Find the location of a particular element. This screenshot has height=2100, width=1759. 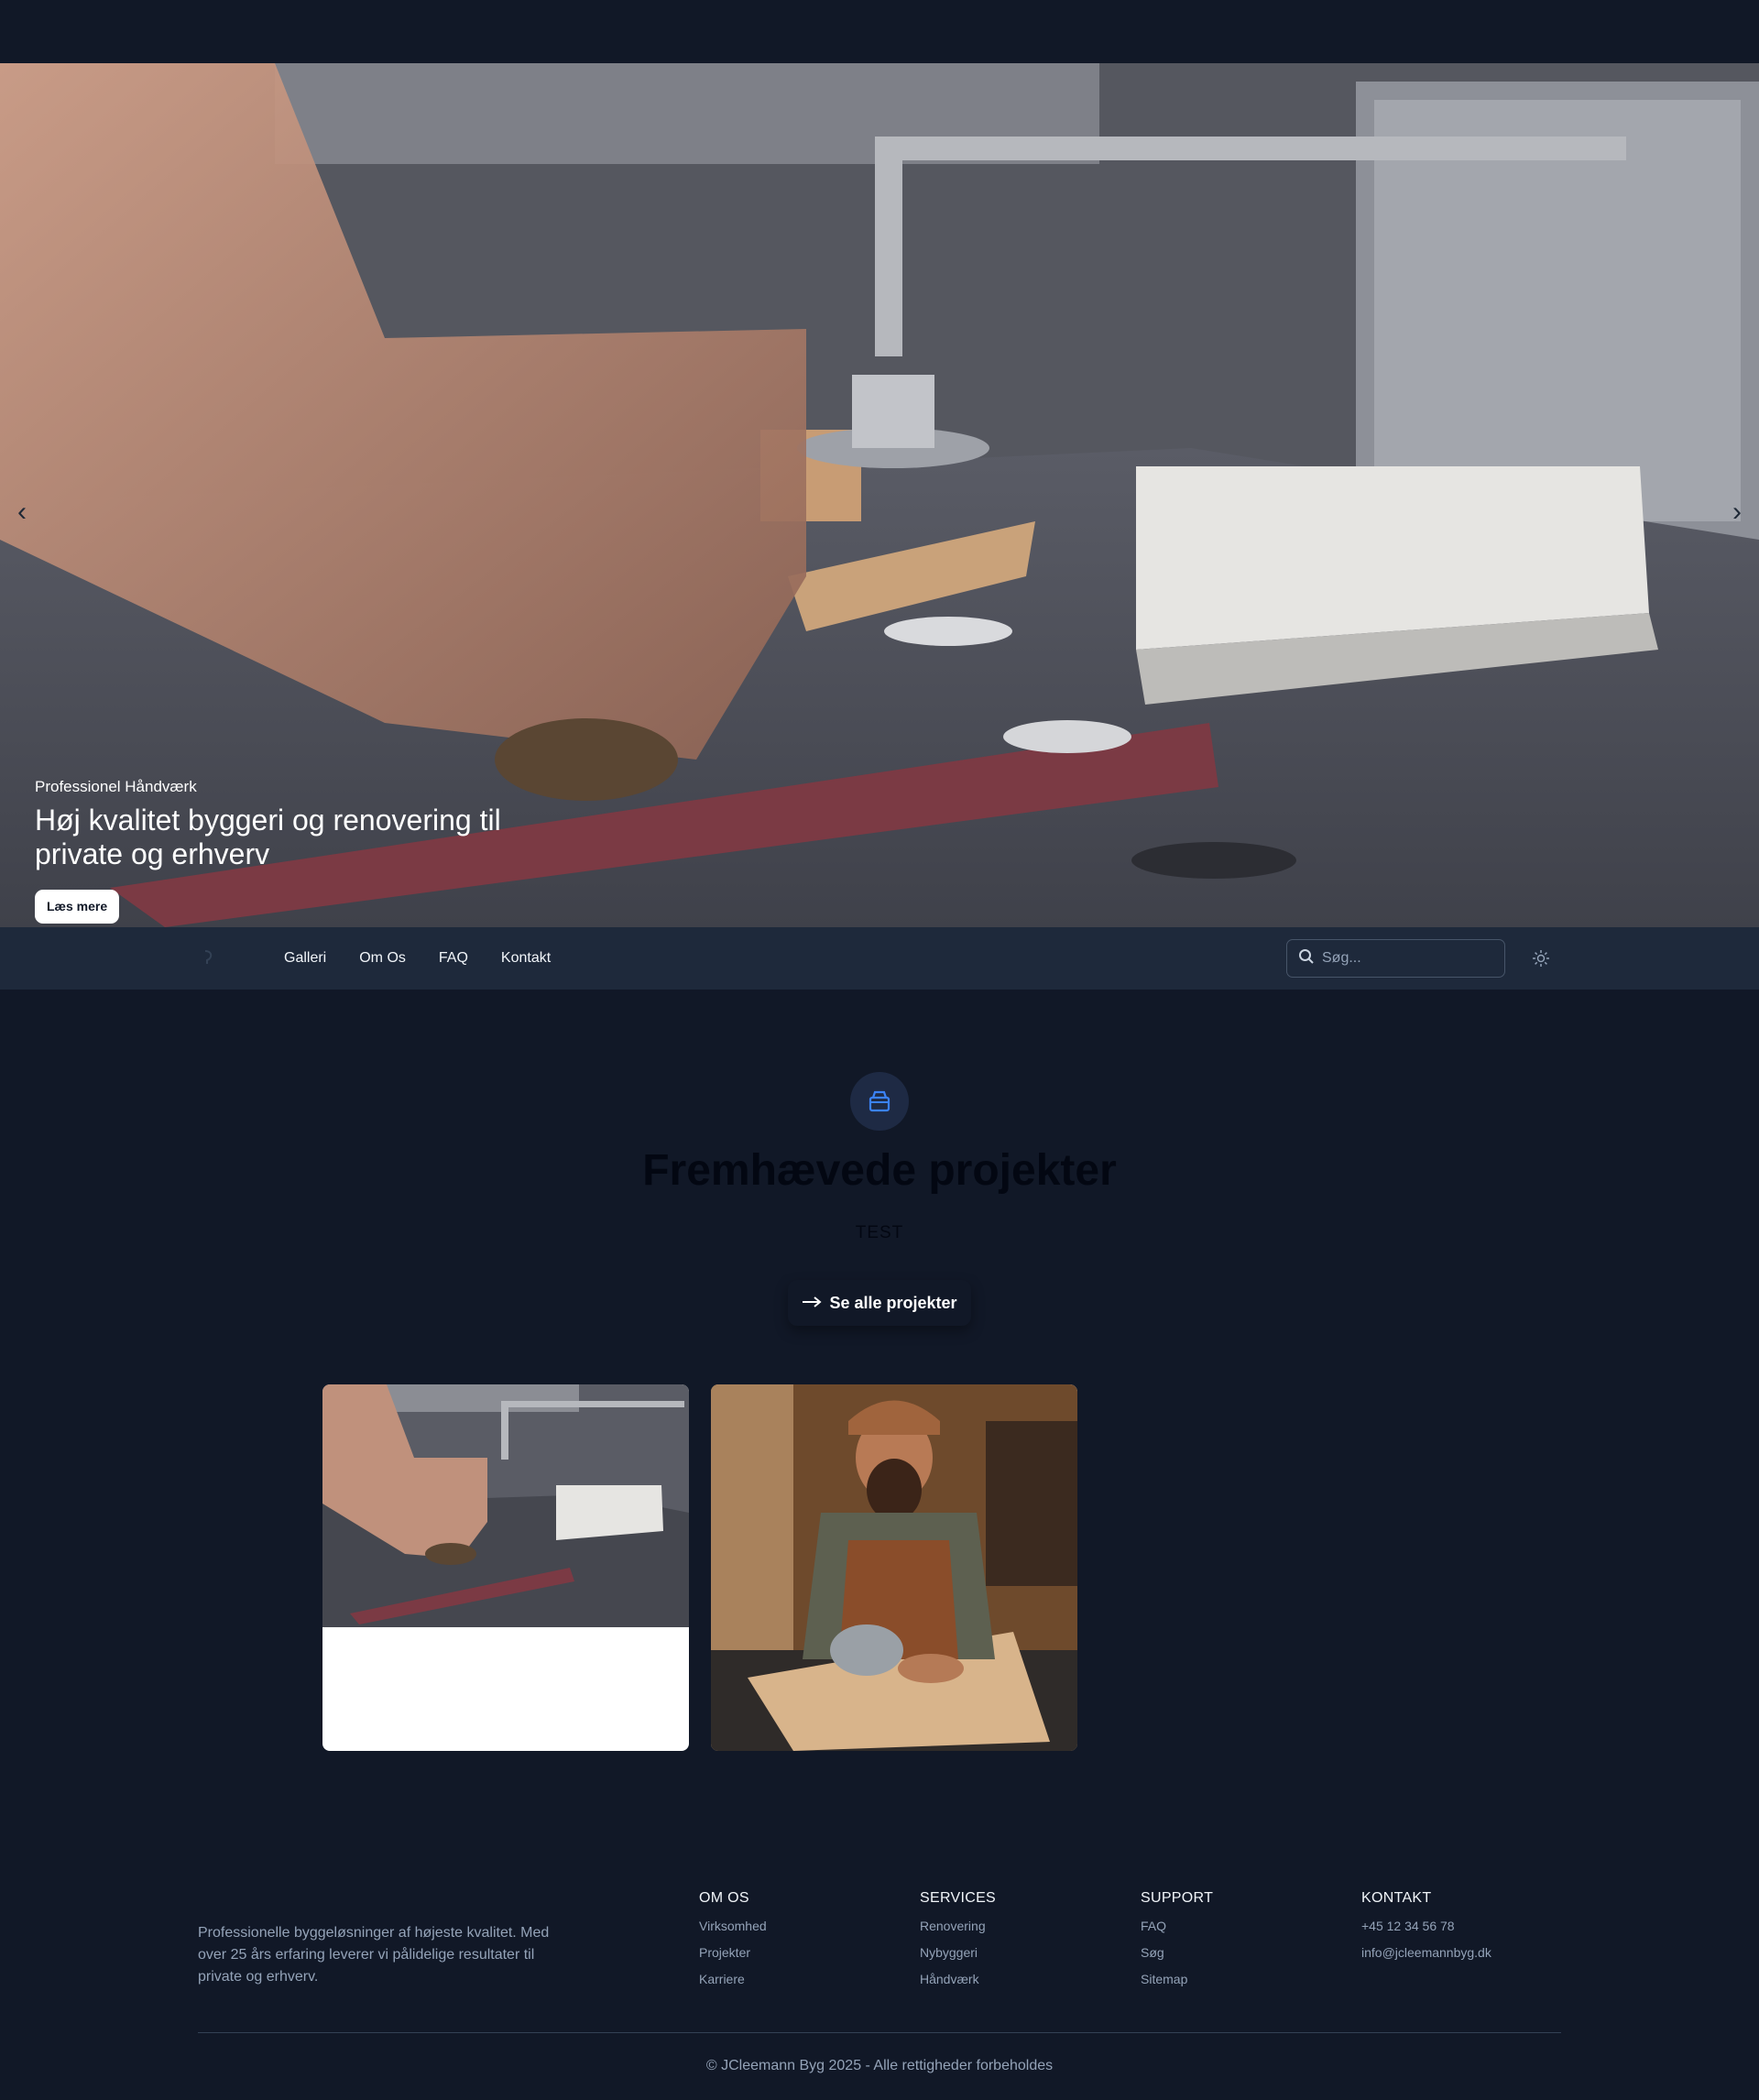

footer-link-nybyggeri: Nybyggeri is located at coordinates (958, 1952).